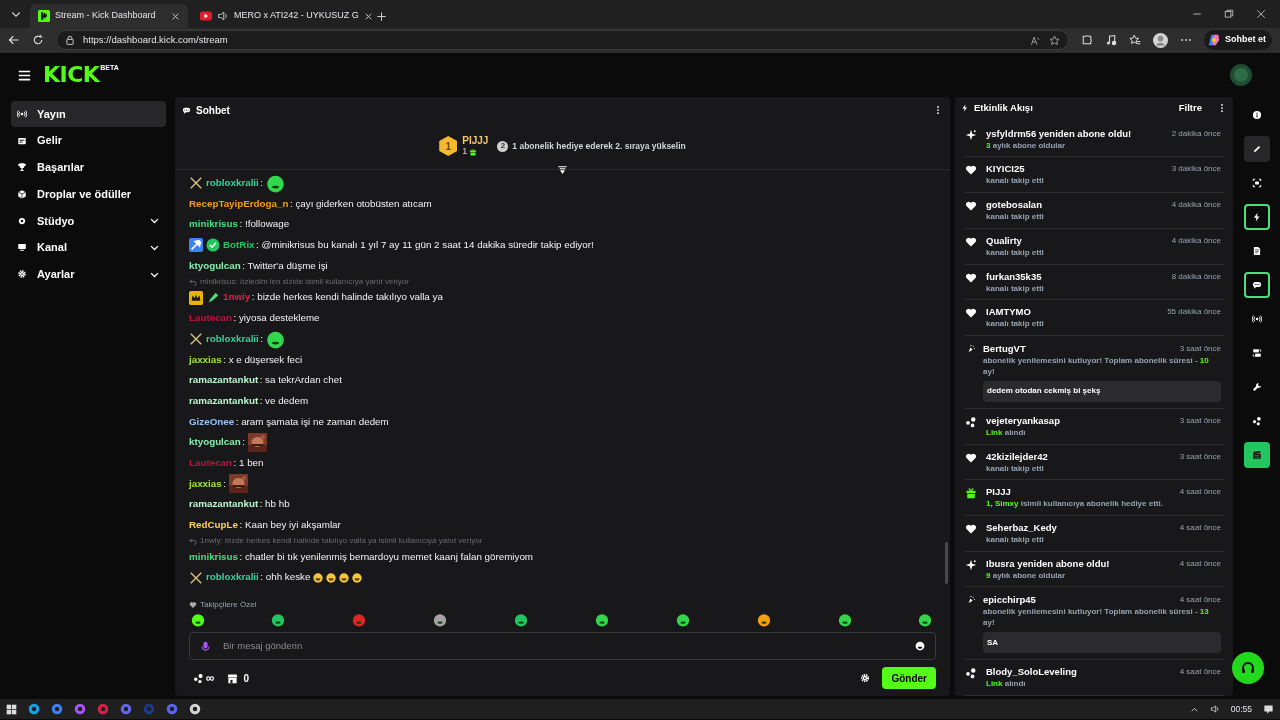 The width and height of the screenshot is (1280, 720). Describe the element at coordinates (109, 16) in the screenshot. I see `browser-tab: Stream - Kick Dashboard` at that location.